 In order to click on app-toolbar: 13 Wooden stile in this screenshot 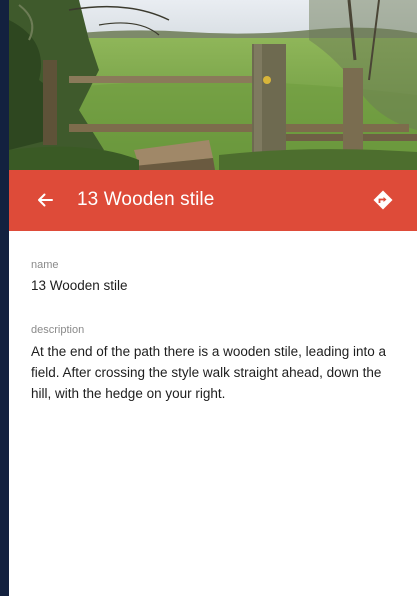, I will do `click(213, 200)`.